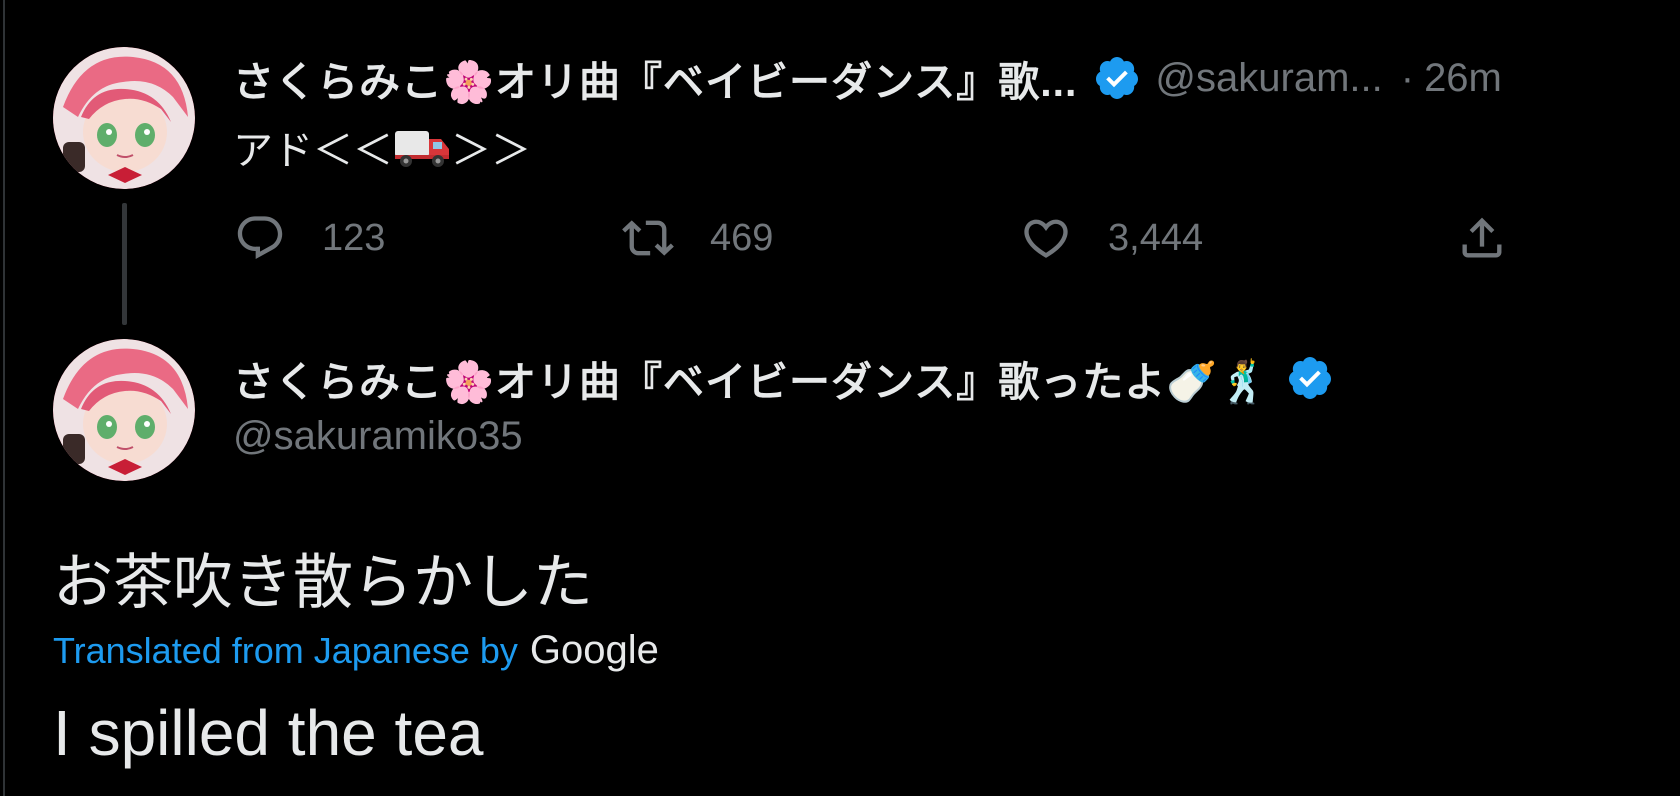 The height and width of the screenshot is (796, 1680). I want to click on reply-icon, so click(260, 238).